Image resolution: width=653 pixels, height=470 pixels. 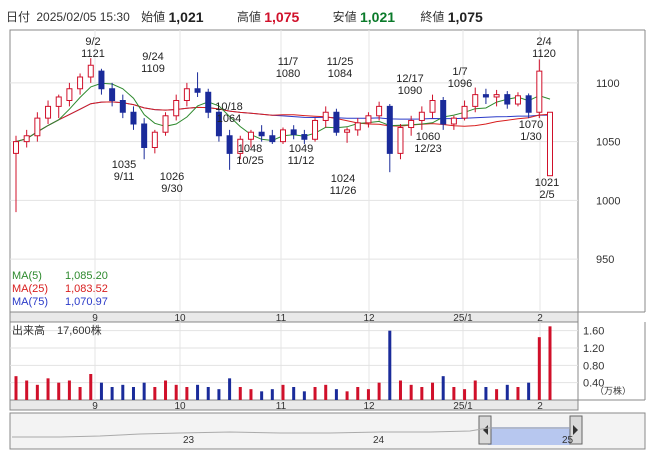 I want to click on volume-tick-label: 0.80, so click(x=593, y=366).